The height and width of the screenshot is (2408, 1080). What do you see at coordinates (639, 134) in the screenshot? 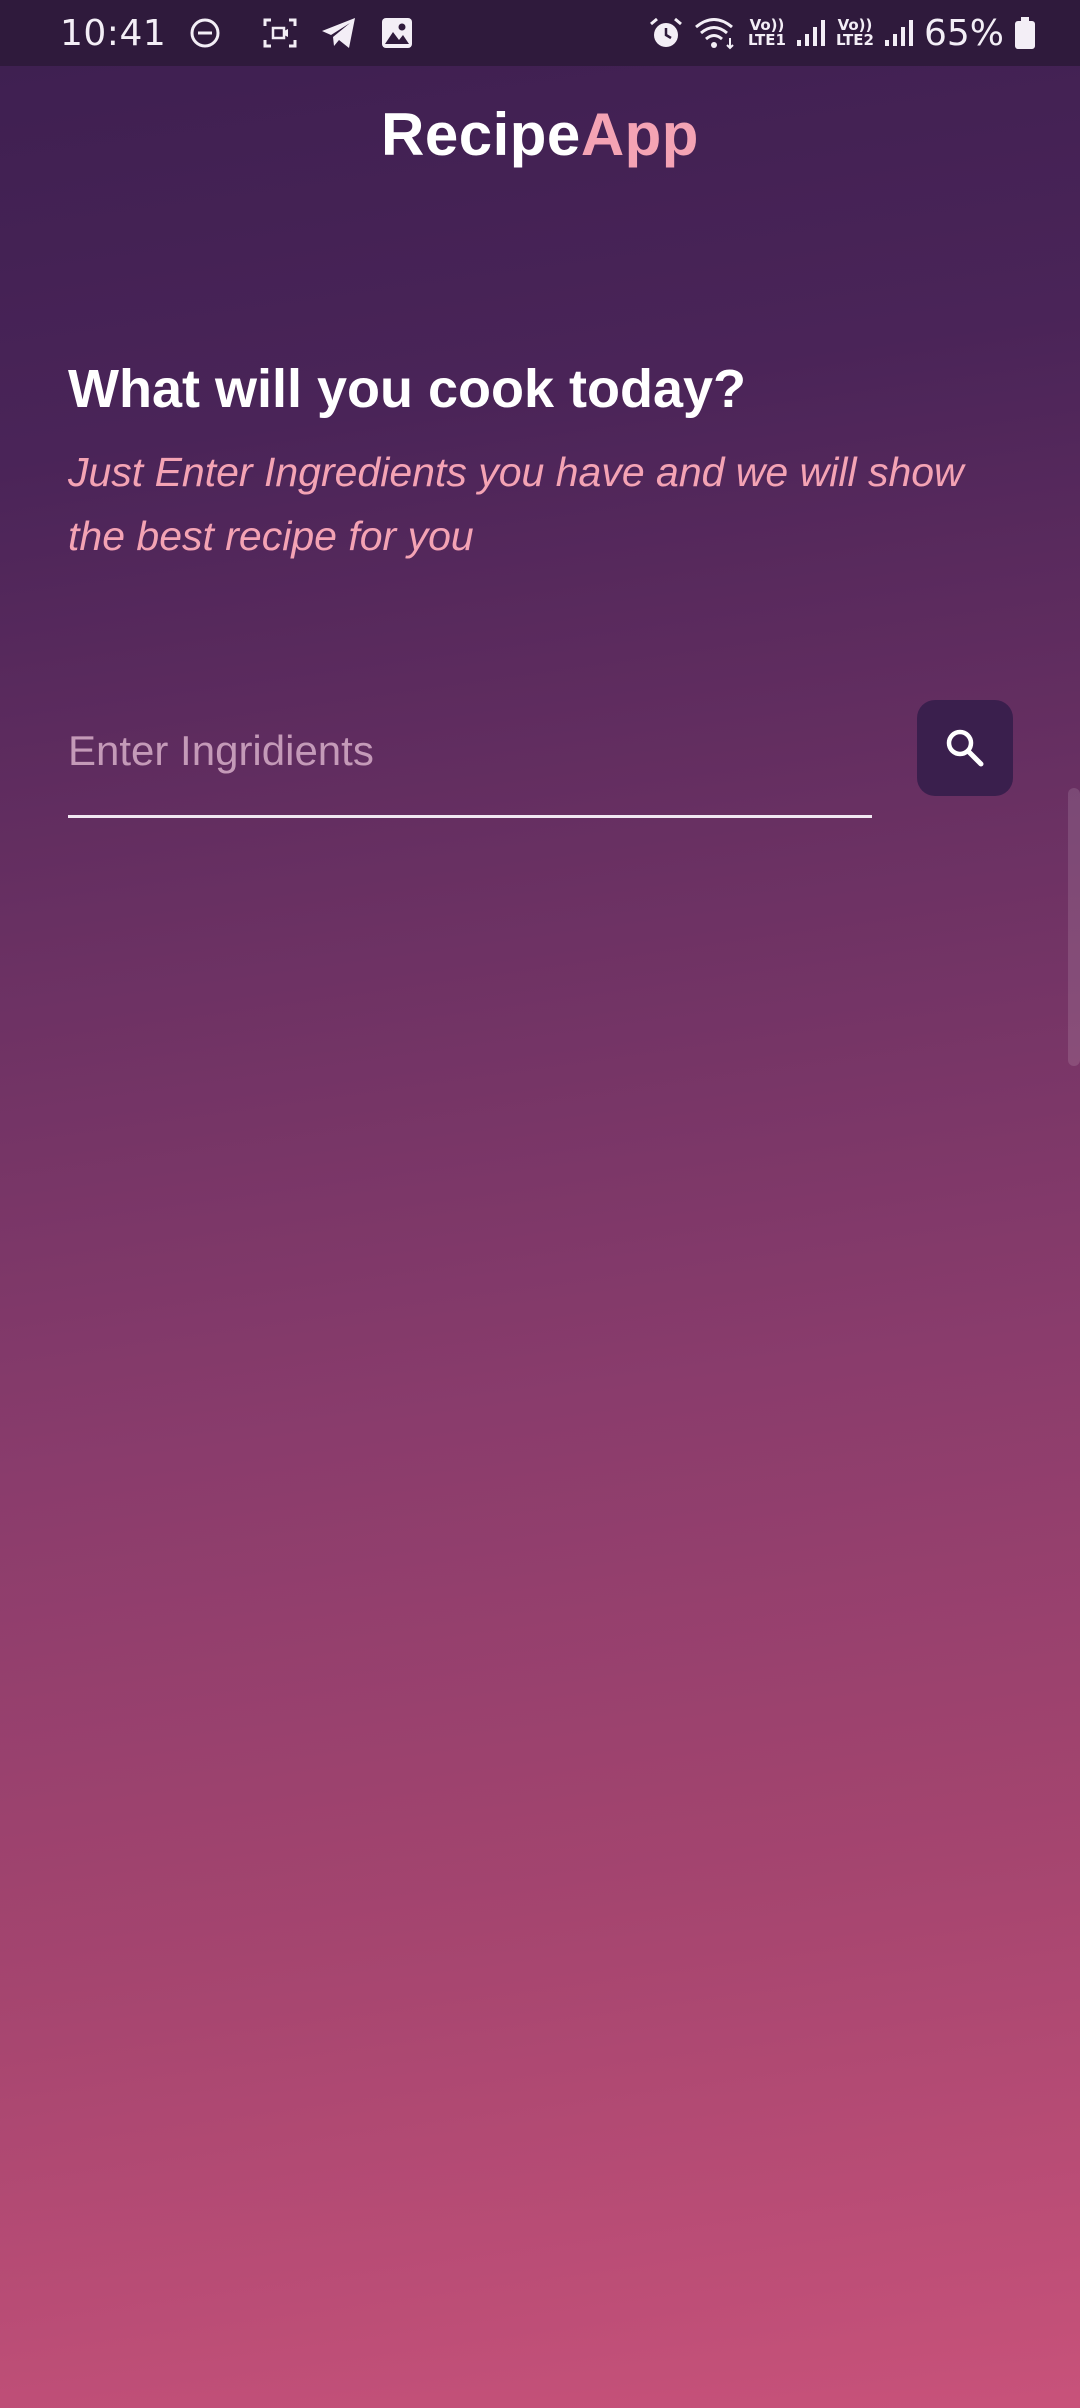
I see `app-title-app: App` at bounding box center [639, 134].